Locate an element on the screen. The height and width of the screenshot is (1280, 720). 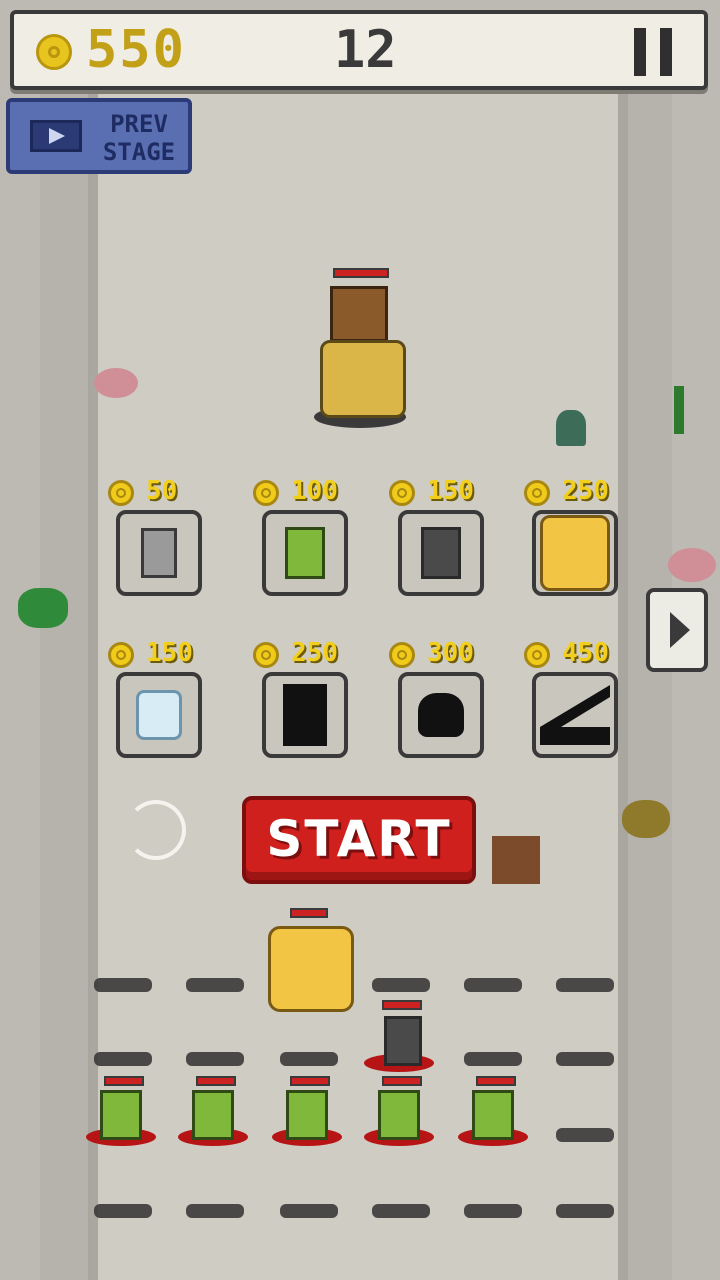
gold-amount: 550 is located at coordinates (136, 50).